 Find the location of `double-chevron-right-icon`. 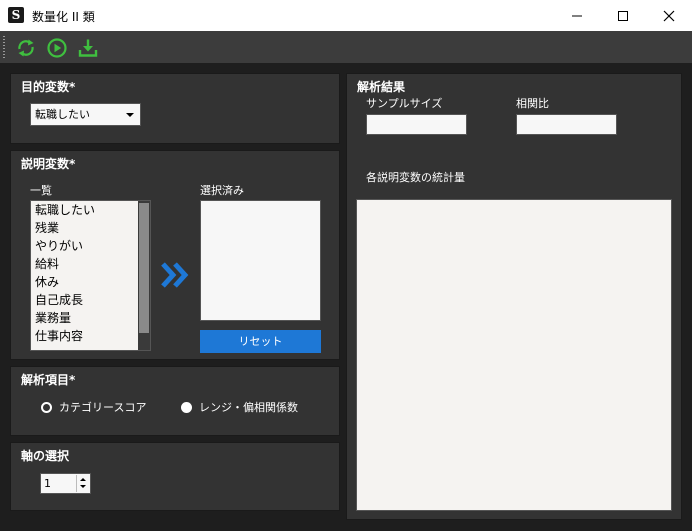

double-chevron-right-icon is located at coordinates (175, 275).